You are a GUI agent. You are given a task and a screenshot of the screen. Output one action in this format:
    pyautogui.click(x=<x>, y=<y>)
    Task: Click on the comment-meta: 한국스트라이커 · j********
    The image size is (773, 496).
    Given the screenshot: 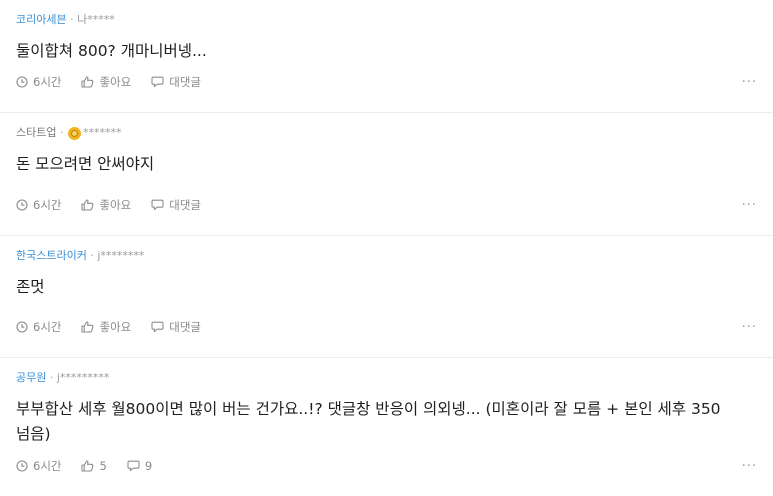 What is the action you would take?
    pyautogui.click(x=386, y=256)
    